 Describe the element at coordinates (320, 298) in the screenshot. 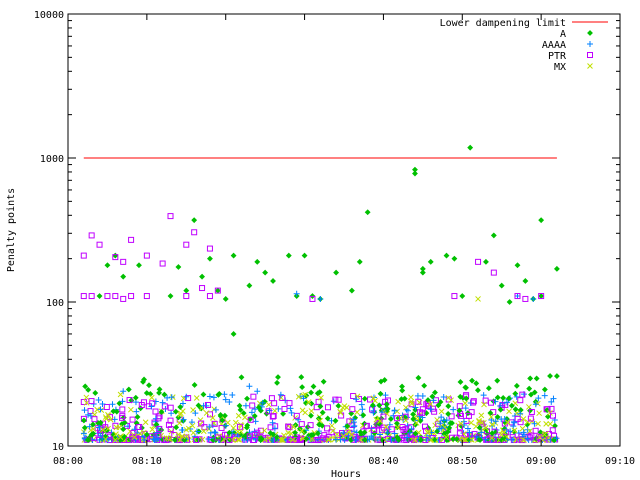

I see `point-aaaa` at that location.